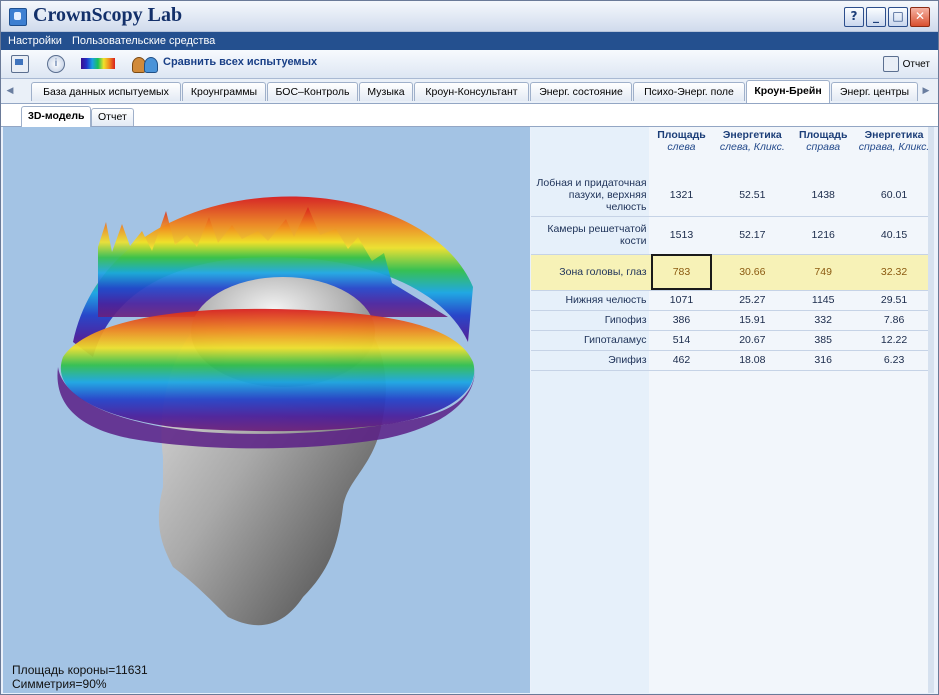  What do you see at coordinates (823, 235) in the screenshot?
I see `table-cell: 1216` at bounding box center [823, 235].